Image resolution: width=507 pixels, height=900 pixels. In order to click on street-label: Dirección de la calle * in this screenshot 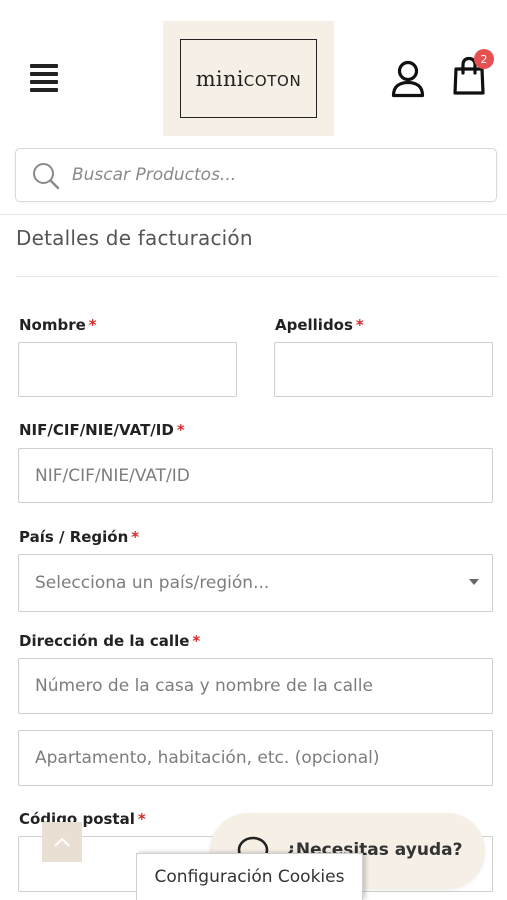, I will do `click(109, 641)`.